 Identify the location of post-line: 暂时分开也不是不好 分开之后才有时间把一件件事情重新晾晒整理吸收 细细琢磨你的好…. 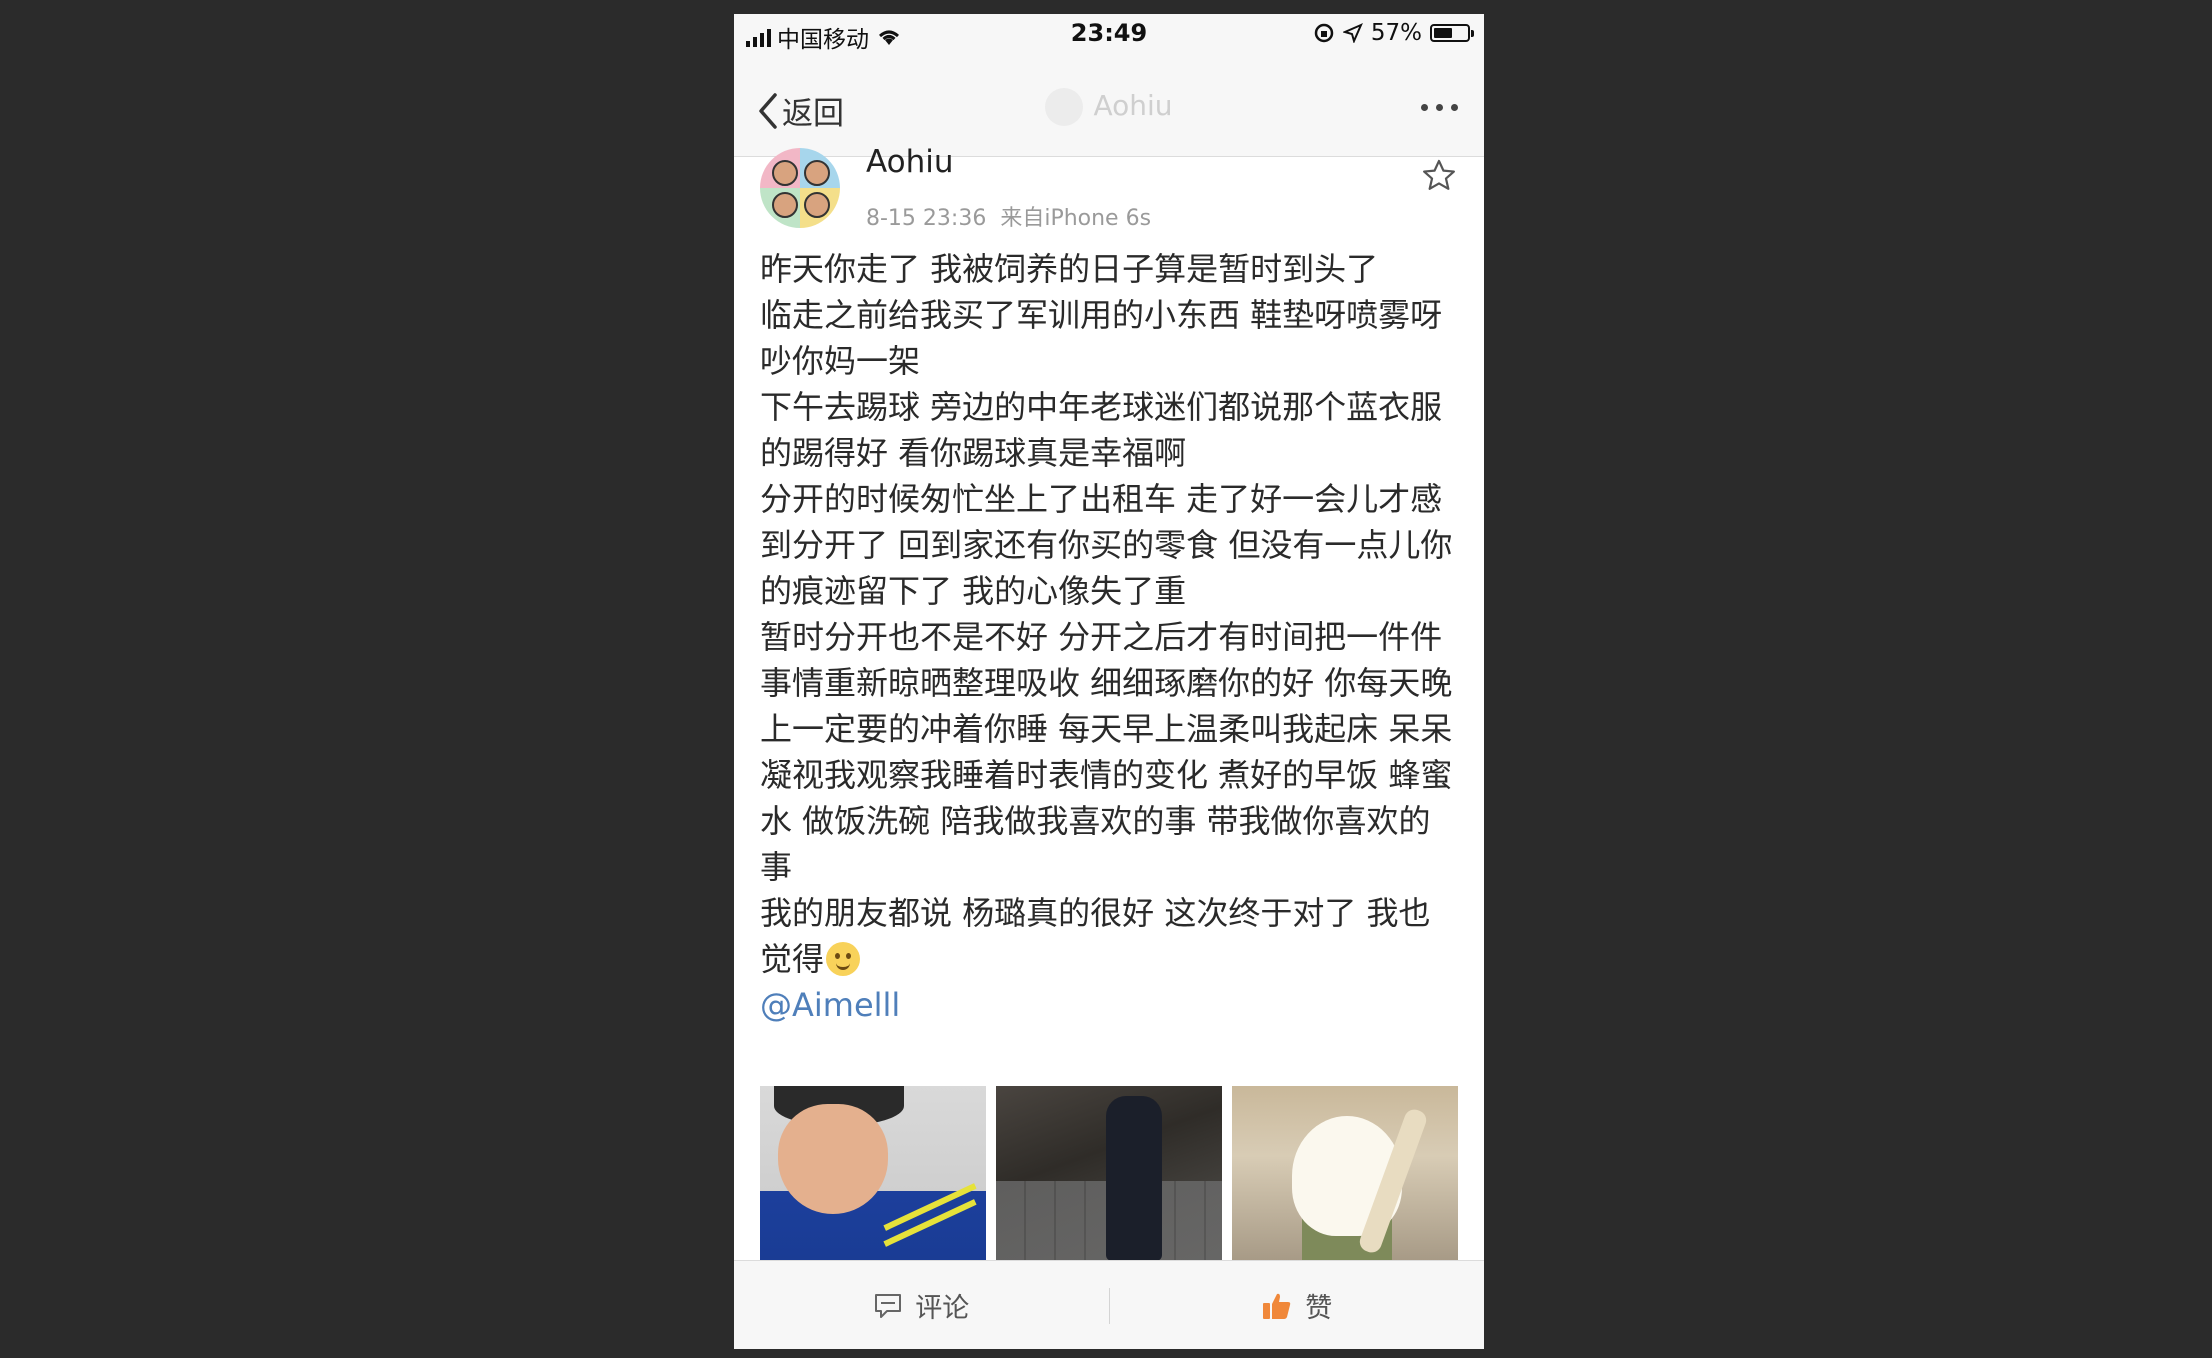
(1106, 752).